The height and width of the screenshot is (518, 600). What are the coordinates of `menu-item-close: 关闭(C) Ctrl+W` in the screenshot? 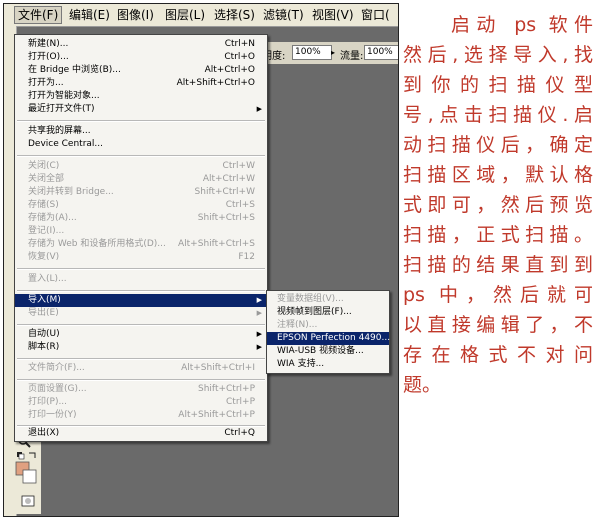 It's located at (141, 166).